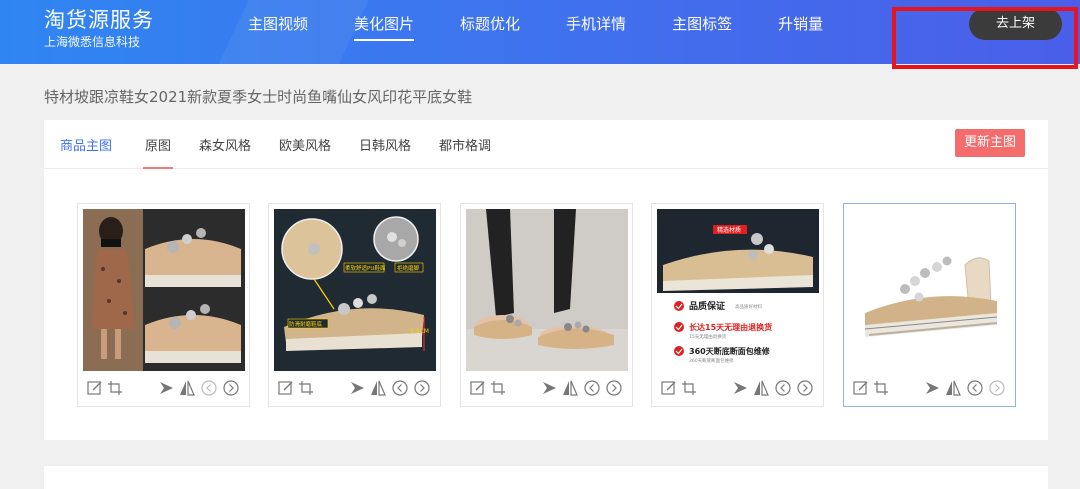 This screenshot has height=489, width=1080. Describe the element at coordinates (748, 306) in the screenshot. I see `overlay-row-1-sub: 高品质好材料` at that location.